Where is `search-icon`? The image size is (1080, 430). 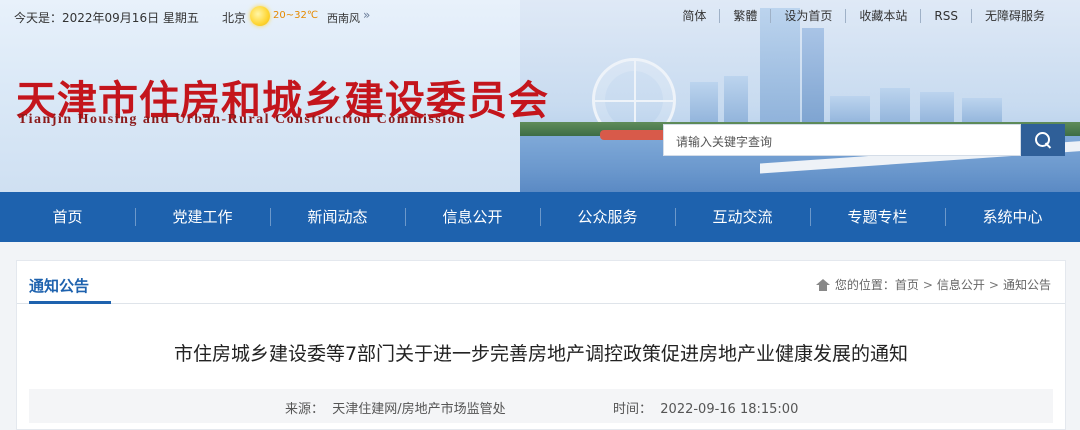 search-icon is located at coordinates (1043, 140).